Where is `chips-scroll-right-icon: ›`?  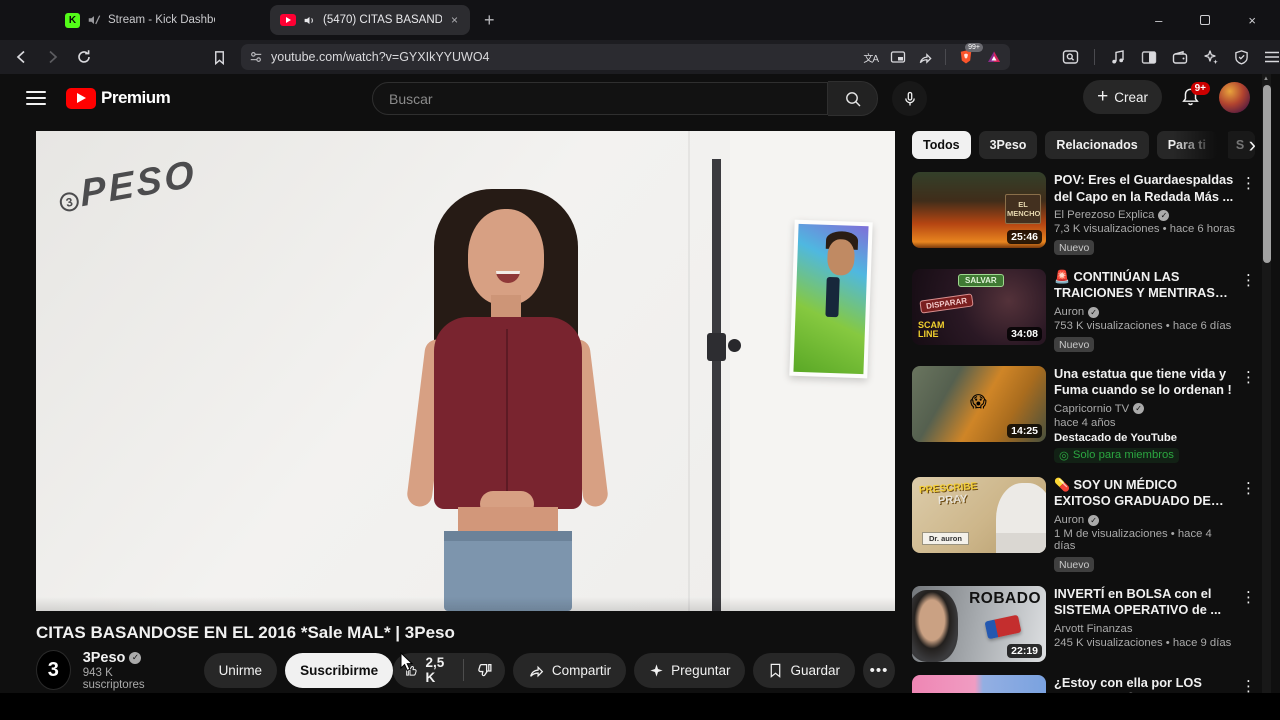
chips-scroll-right-icon: › is located at coordinates (1252, 145).